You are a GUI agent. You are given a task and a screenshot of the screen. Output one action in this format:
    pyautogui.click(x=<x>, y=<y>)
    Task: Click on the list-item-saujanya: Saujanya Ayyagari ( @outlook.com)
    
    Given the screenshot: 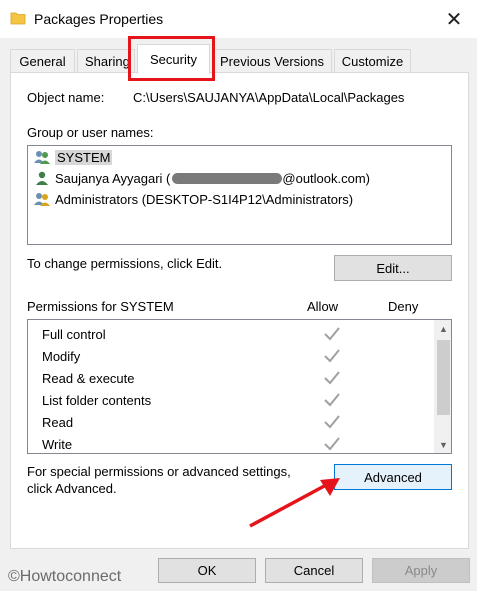 What is the action you would take?
    pyautogui.click(x=201, y=178)
    